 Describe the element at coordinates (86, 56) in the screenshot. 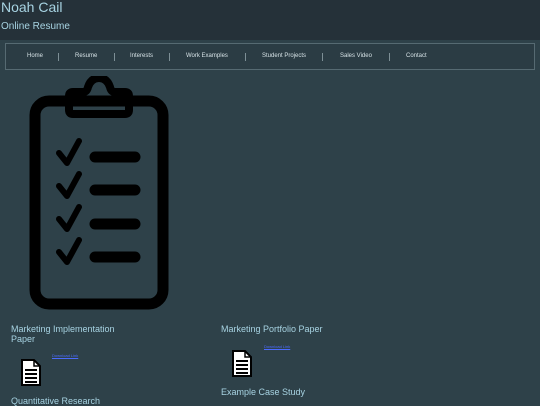

I see `nav-resume: Resume` at that location.